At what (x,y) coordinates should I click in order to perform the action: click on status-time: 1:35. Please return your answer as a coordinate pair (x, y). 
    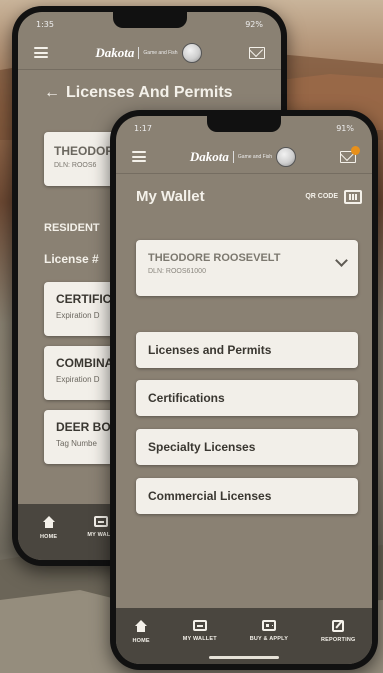
    Looking at the image, I should click on (45, 24).